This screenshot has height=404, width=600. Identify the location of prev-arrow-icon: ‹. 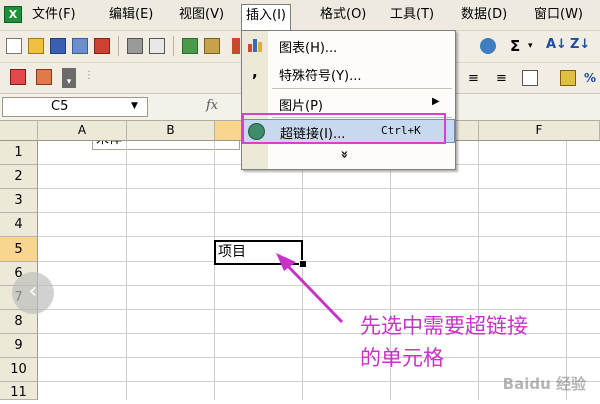
(33, 293).